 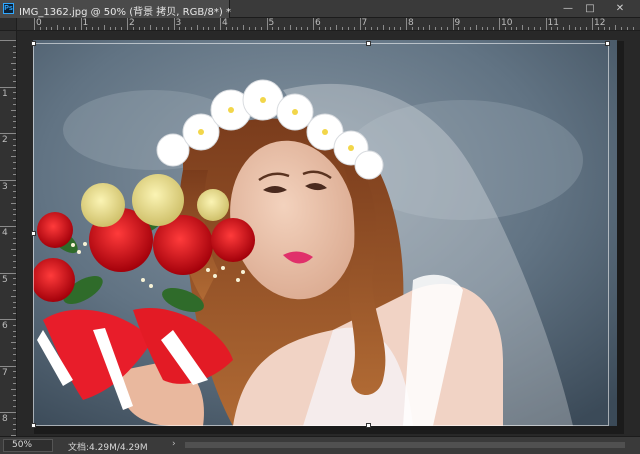 I want to click on minimize-button: —, so click(x=568, y=9).